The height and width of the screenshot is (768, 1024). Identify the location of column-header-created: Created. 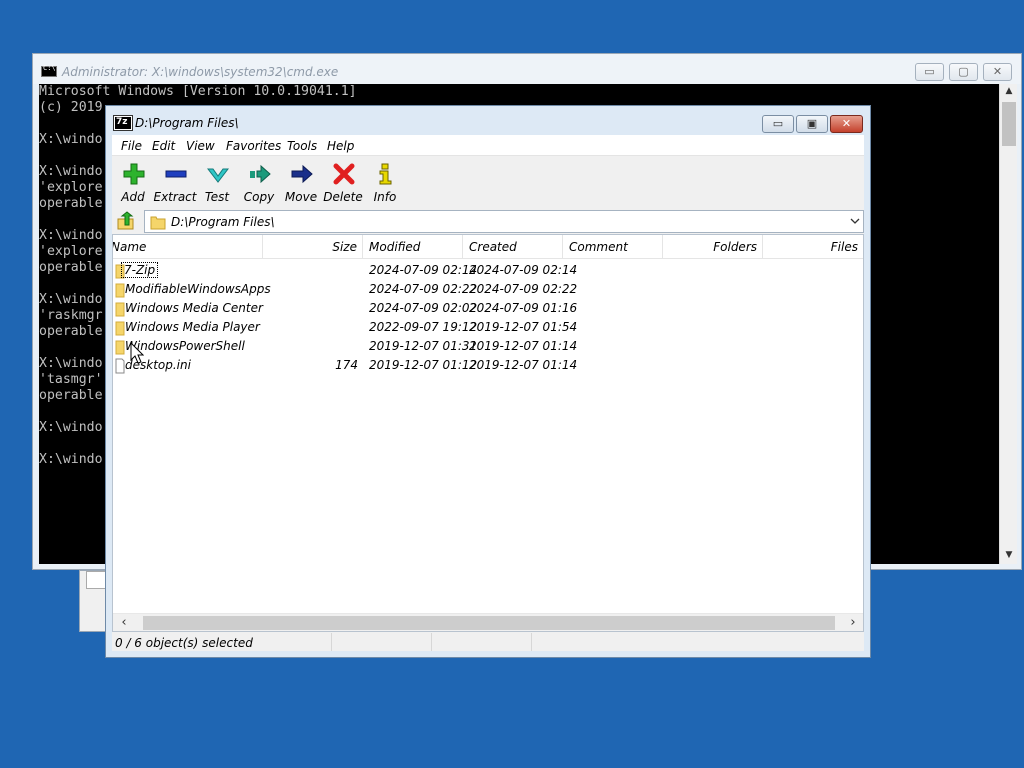
(513, 247).